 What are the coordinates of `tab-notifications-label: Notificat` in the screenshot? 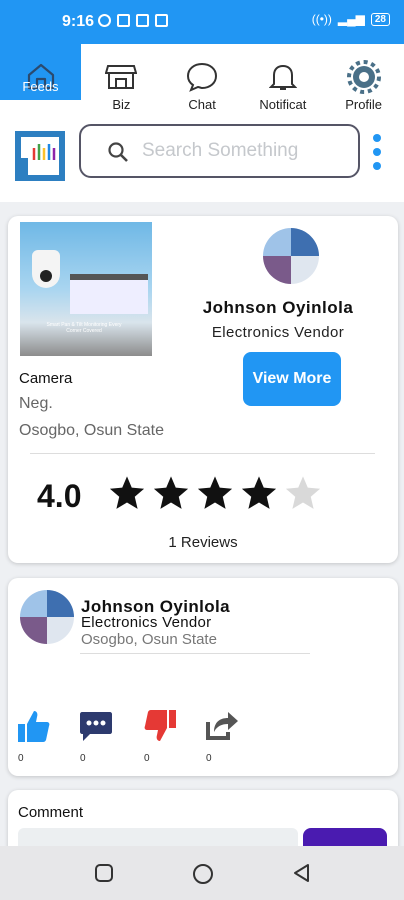 It's located at (283, 104).